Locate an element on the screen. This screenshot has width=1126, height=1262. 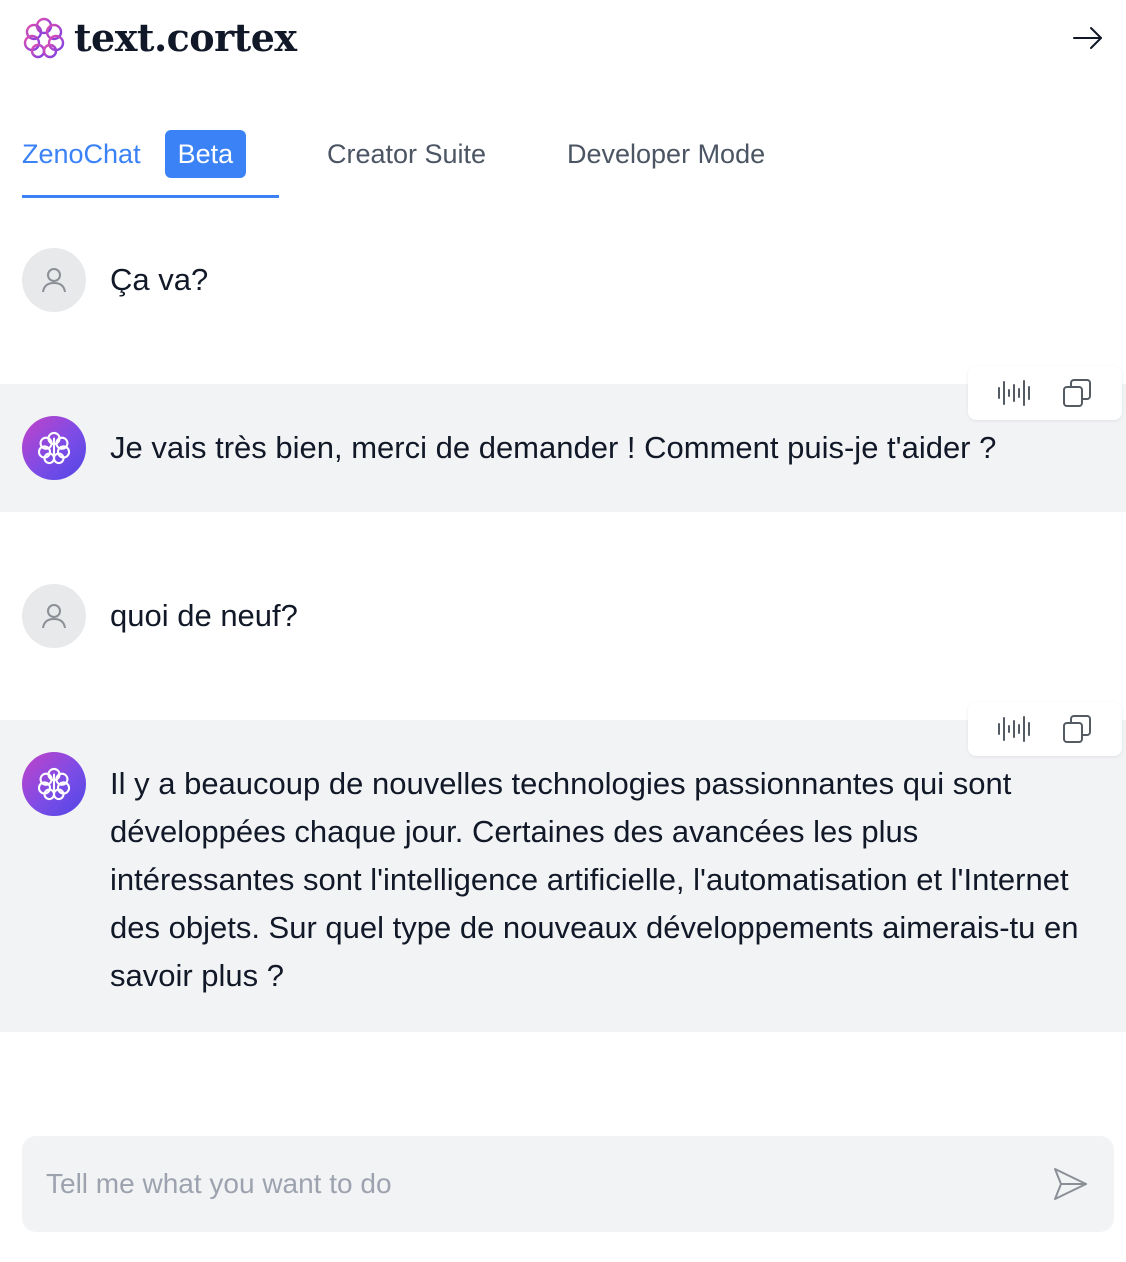
tab-developer-mode-label: Developer Mode is located at coordinates (666, 154).